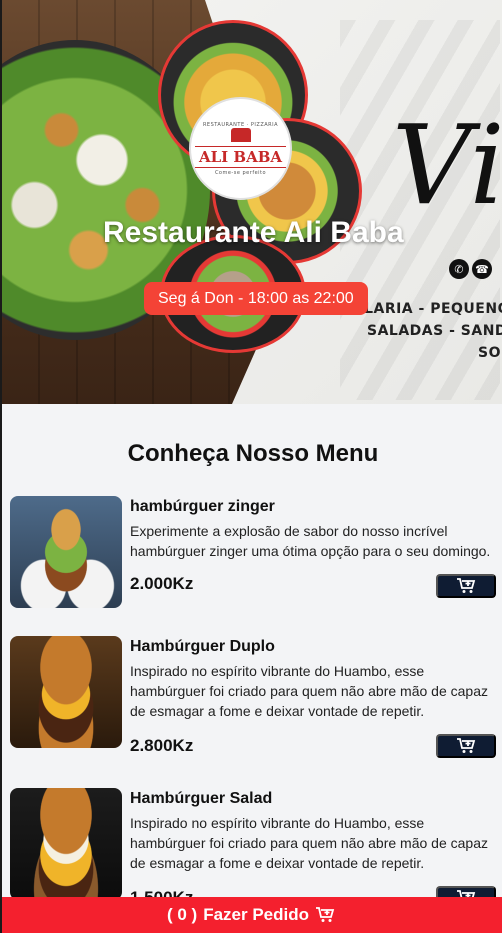 This screenshot has height=933, width=502. Describe the element at coordinates (434, 331) in the screenshot. I see `tagline-line: SALADAS - SANDES` at that location.